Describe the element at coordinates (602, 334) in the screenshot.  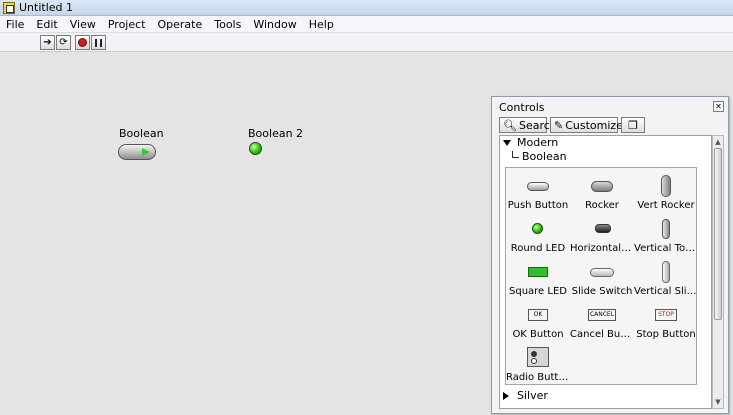
I see `palette-item-label: Cancel Button` at that location.